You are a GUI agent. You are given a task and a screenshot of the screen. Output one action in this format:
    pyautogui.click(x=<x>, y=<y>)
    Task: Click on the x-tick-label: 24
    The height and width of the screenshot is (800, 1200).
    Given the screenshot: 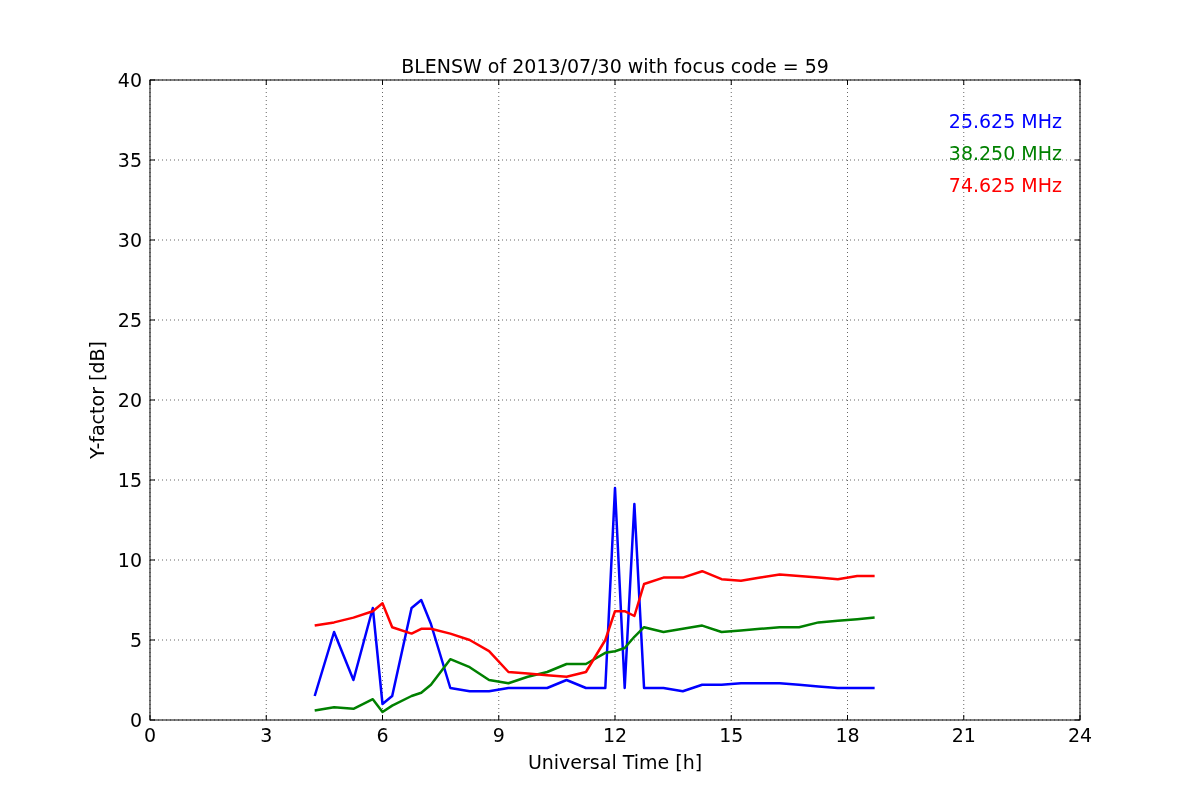 What is the action you would take?
    pyautogui.click(x=1080, y=735)
    